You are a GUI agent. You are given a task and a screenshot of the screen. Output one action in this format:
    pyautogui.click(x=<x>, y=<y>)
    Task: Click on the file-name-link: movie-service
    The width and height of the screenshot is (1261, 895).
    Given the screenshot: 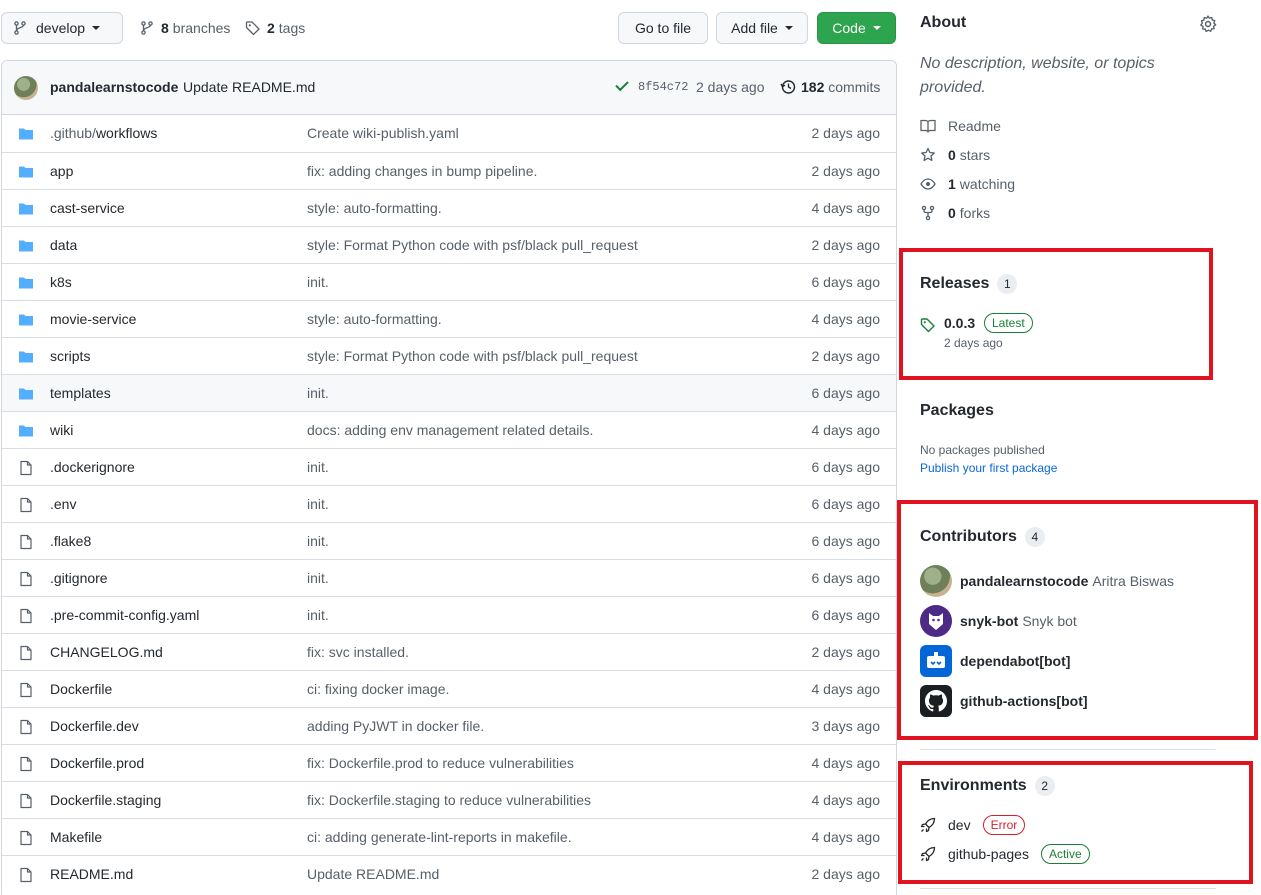 What is the action you would take?
    pyautogui.click(x=93, y=319)
    